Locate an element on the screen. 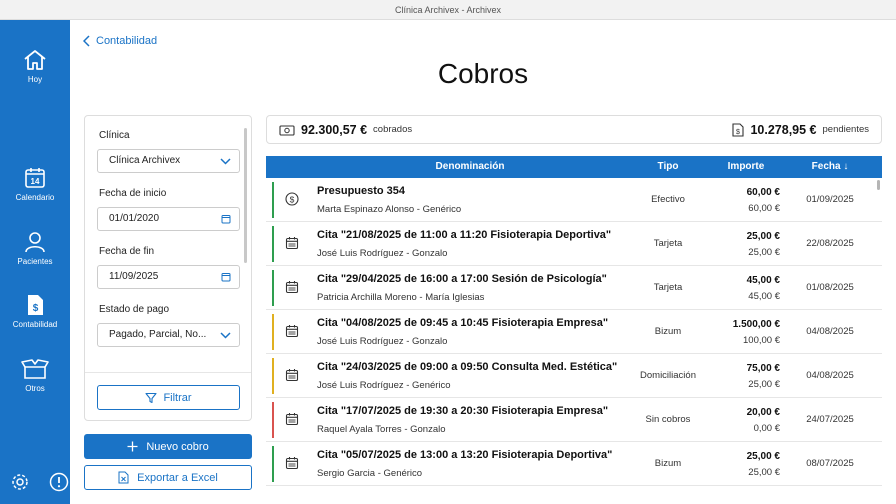 This screenshot has height=504, width=896. end-date-field: 11/09/2025 is located at coordinates (168, 277).